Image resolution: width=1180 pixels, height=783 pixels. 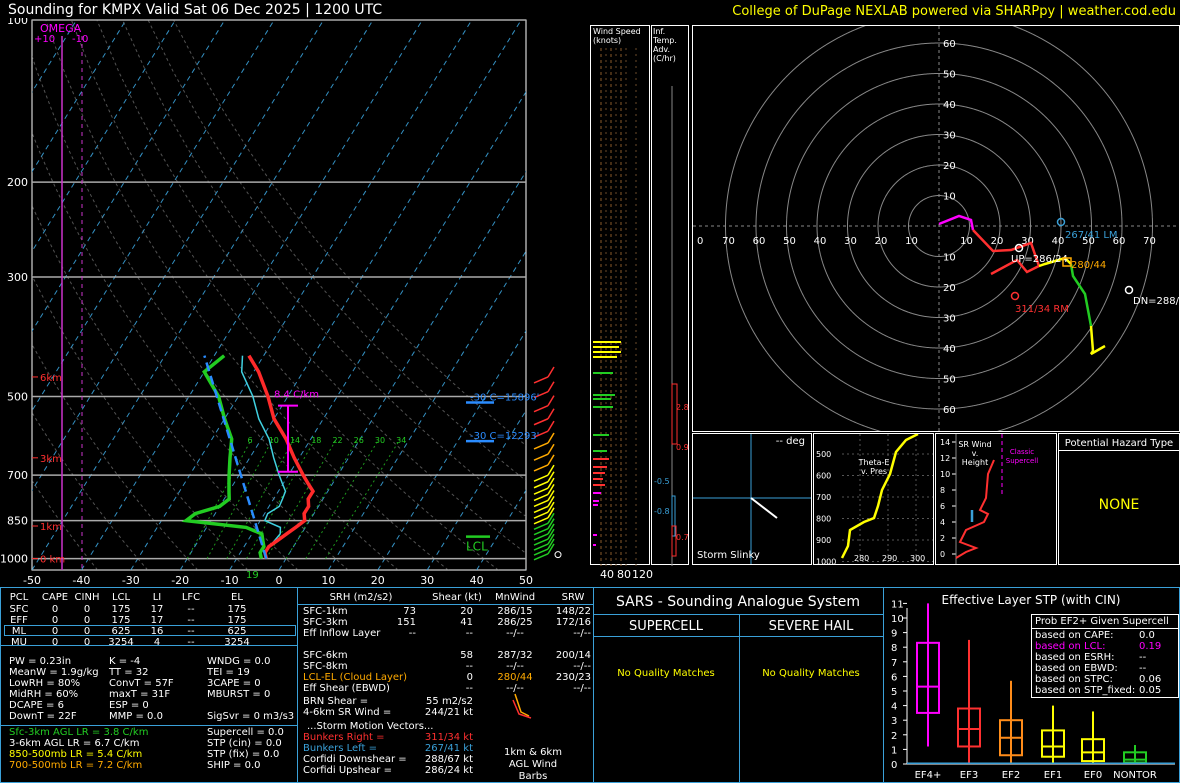 What do you see at coordinates (17, 521) in the screenshot?
I see `pressure-label: 850` at bounding box center [17, 521].